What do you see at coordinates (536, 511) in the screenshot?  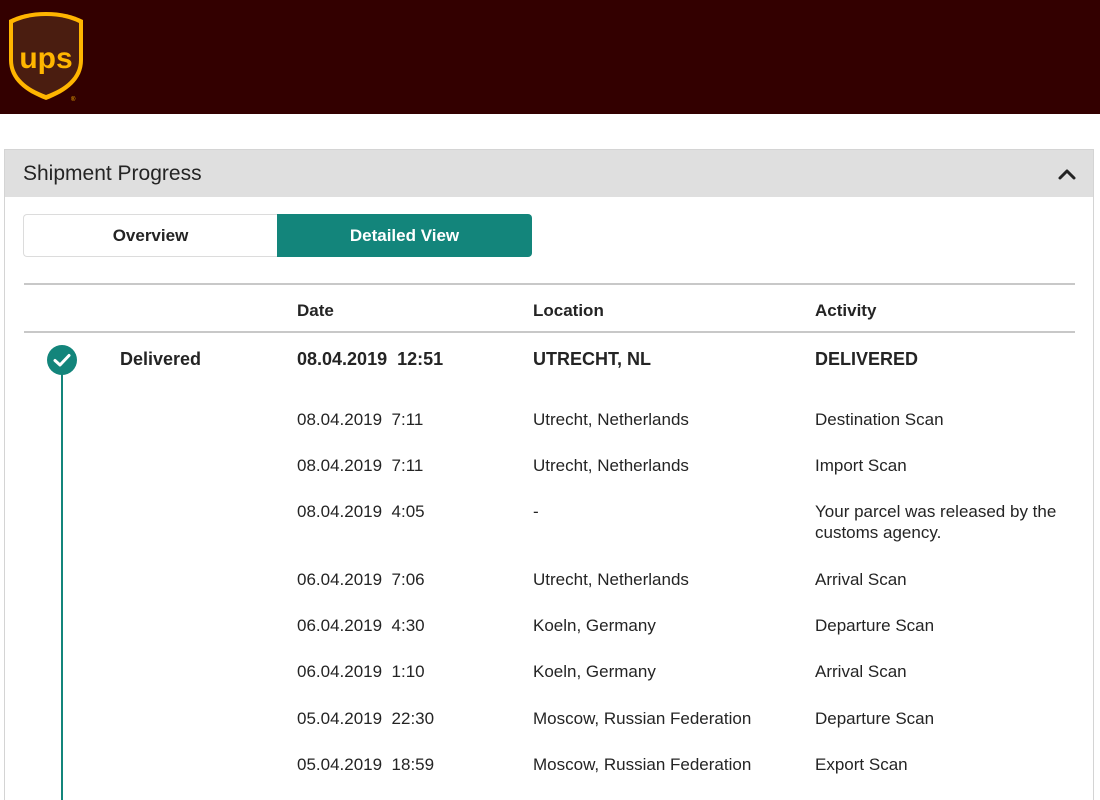 I see `event-location: -` at bounding box center [536, 511].